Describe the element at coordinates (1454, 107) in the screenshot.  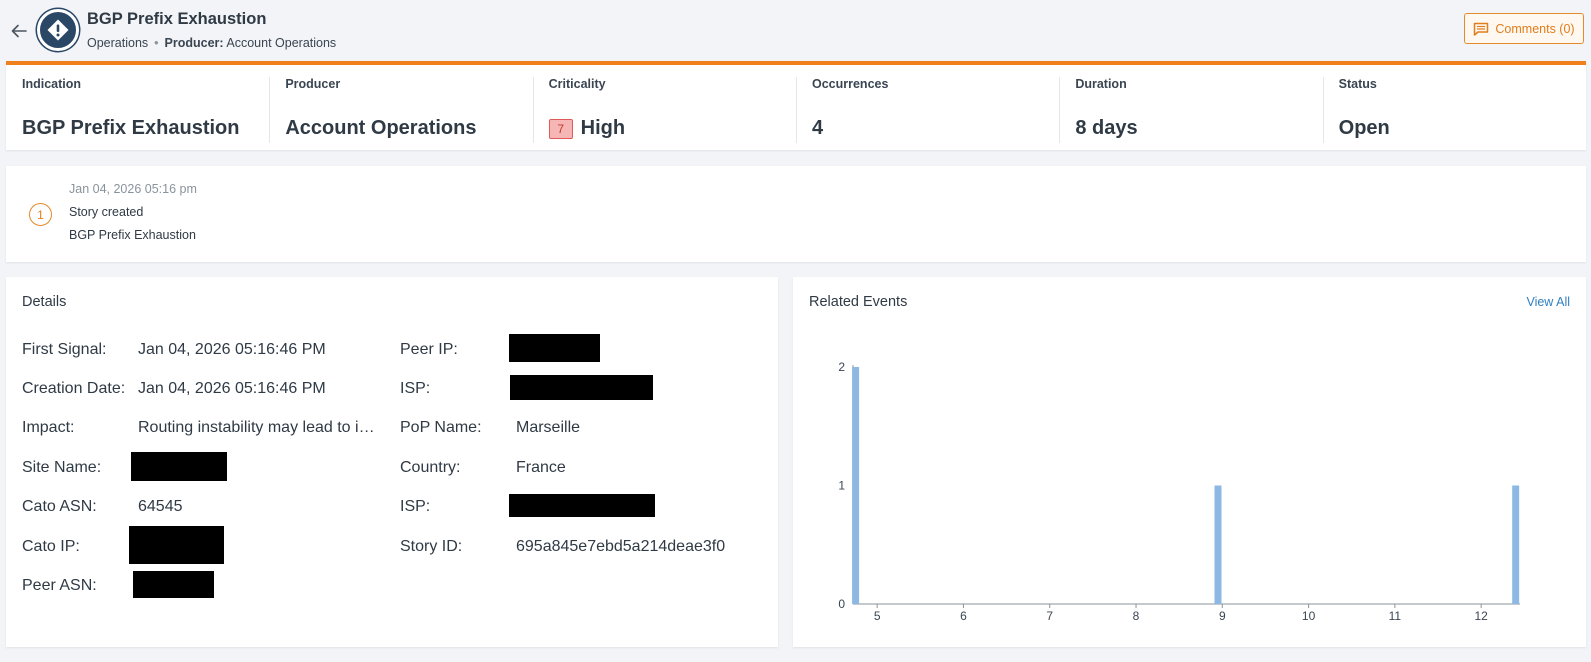
I see `summary-status: Status Open` at that location.